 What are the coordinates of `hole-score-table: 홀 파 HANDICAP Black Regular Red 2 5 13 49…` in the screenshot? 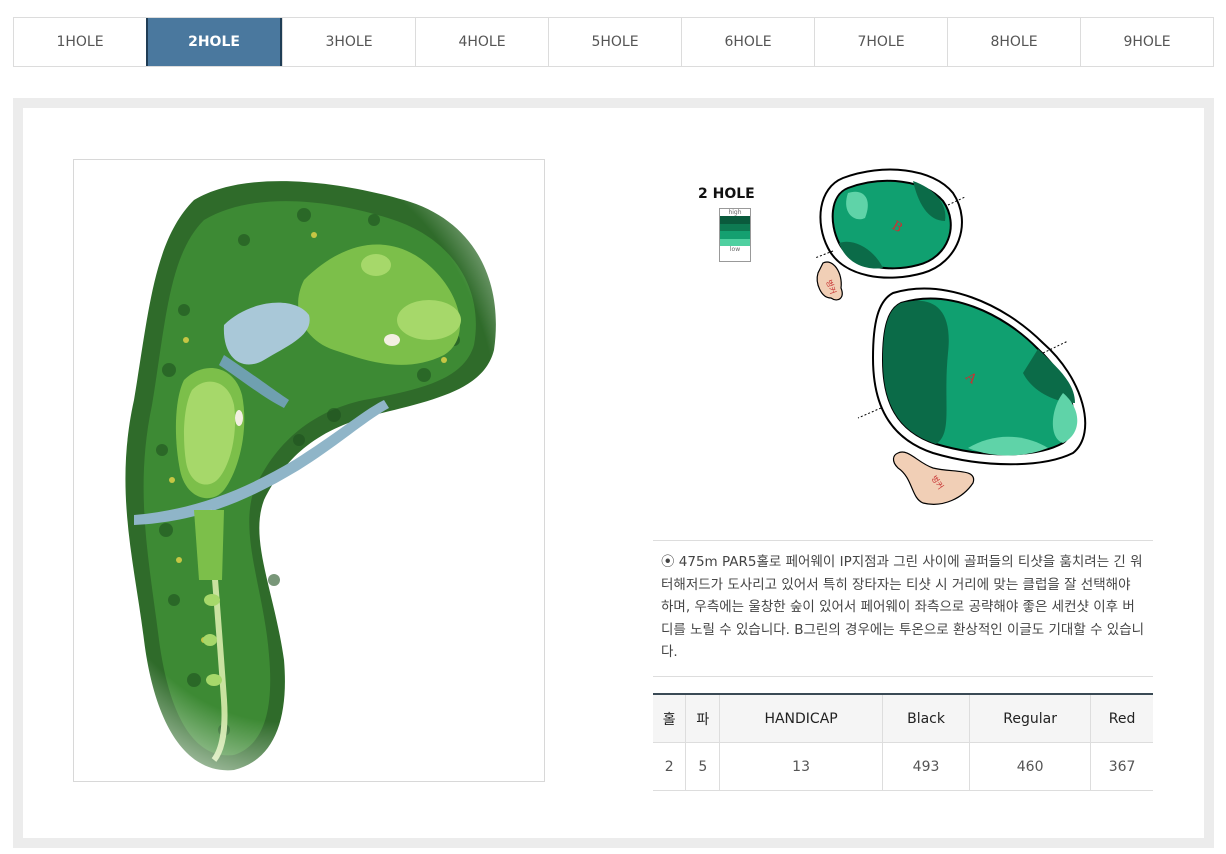 It's located at (903, 742).